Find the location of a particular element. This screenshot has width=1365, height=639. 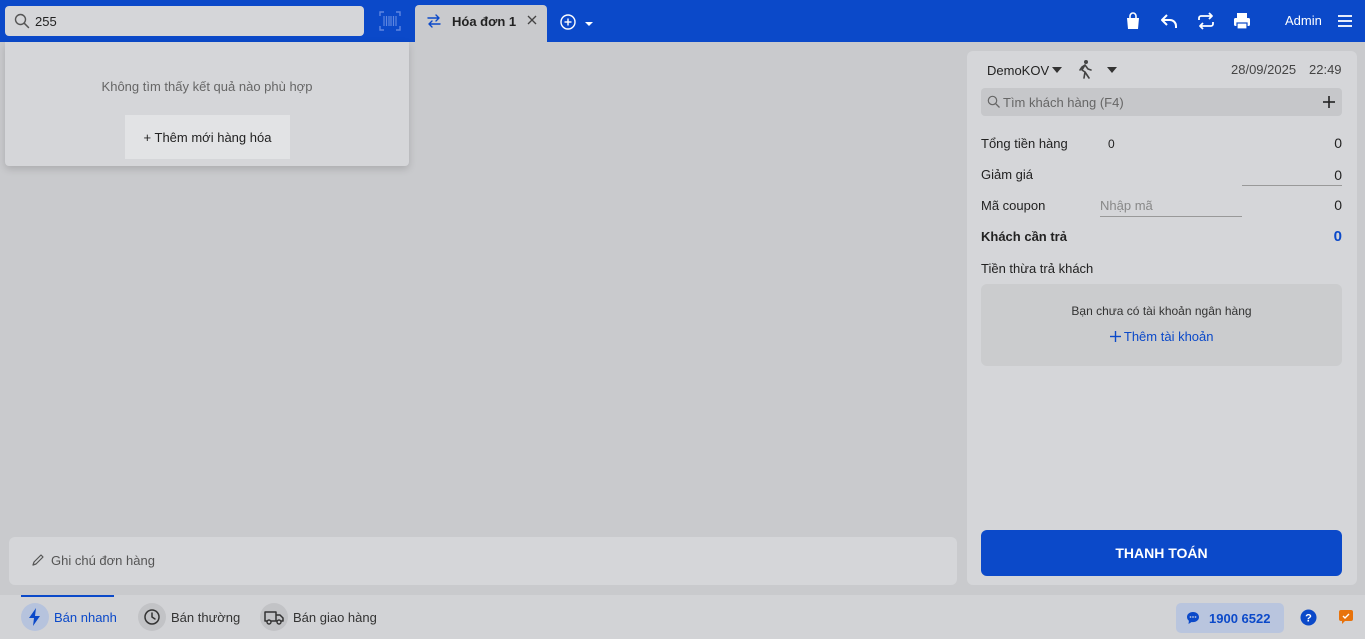

discount-value: 0 is located at coordinates (1338, 175).